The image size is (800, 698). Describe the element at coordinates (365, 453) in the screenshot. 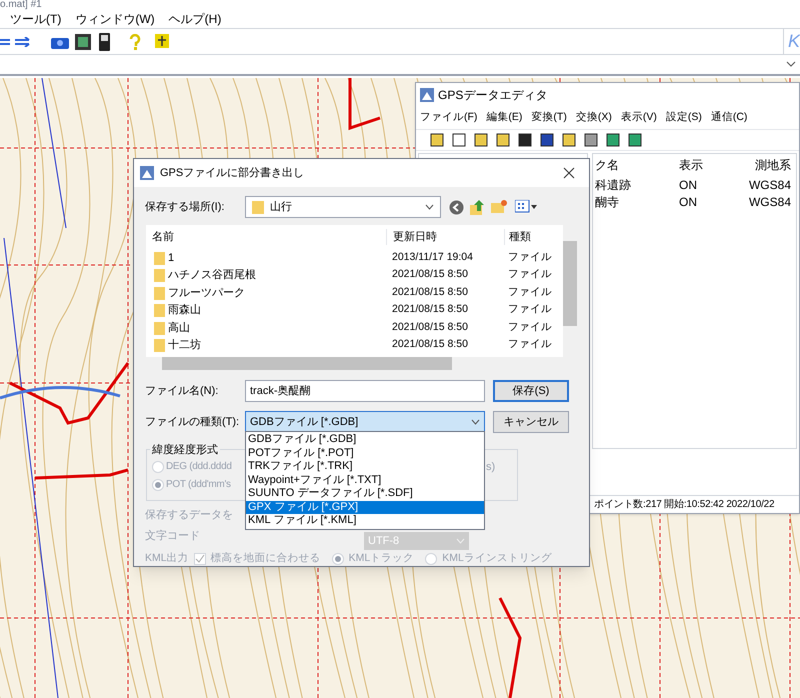

I see `file-type-option: POTファイル [*.POT]` at that location.